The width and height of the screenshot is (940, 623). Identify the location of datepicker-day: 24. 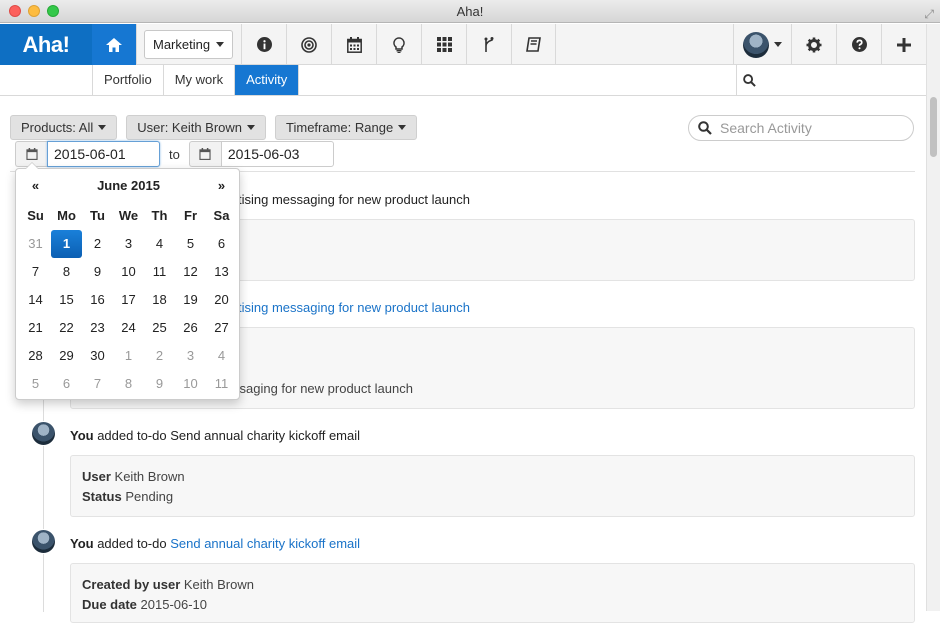
(128, 328).